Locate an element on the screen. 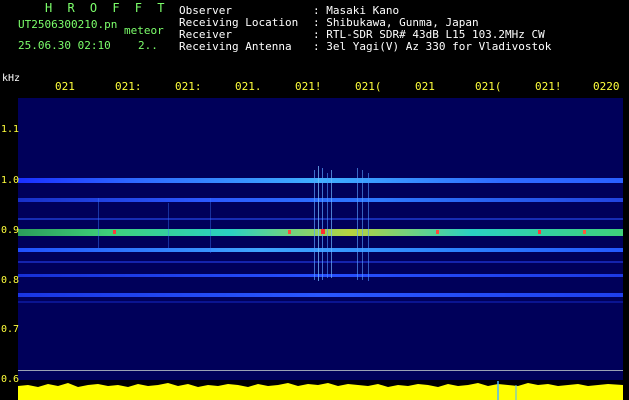  file-name: UT2506300210.pn is located at coordinates (68, 24).